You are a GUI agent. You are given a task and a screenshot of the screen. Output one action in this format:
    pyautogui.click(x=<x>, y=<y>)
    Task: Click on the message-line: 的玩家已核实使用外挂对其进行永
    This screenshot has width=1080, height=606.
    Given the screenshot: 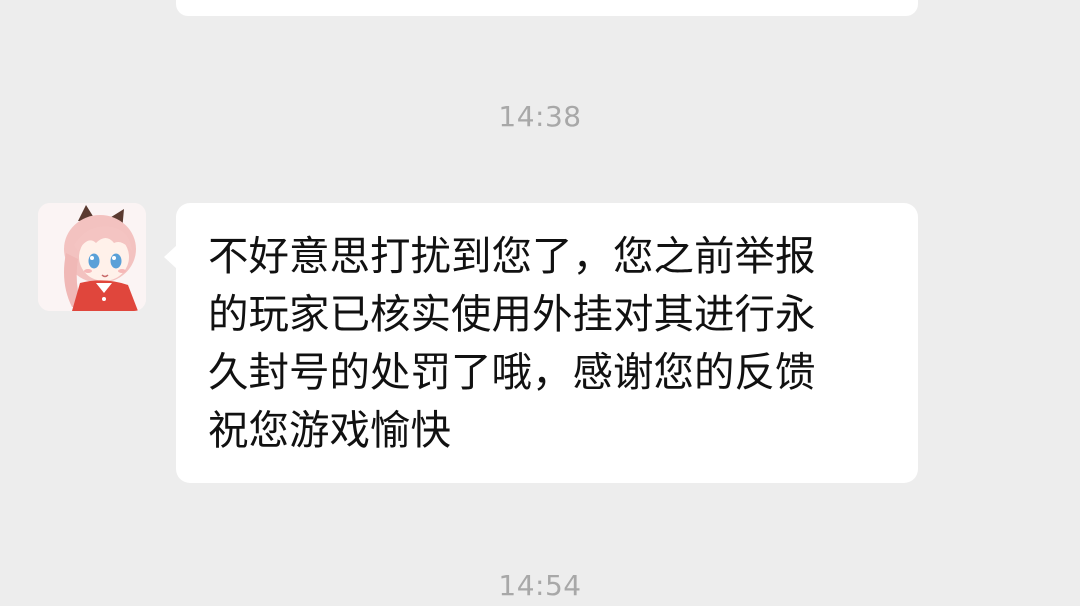 What is the action you would take?
    pyautogui.click(x=512, y=314)
    